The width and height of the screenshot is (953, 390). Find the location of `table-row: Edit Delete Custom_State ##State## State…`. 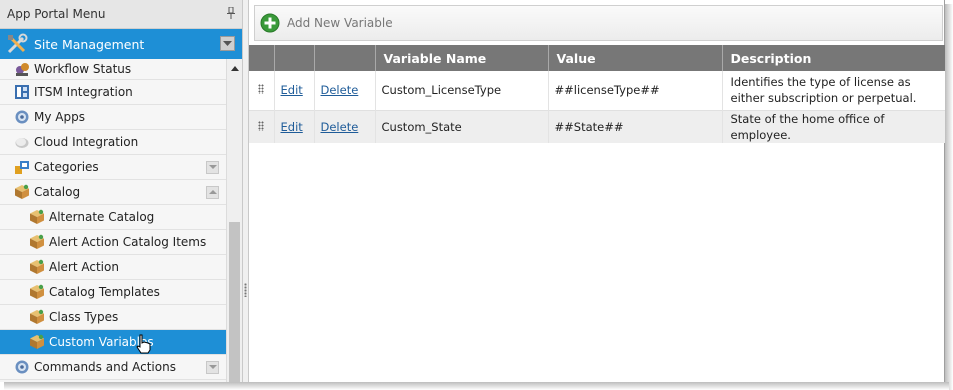

table-row: Edit Delete Custom_State ##State## State… is located at coordinates (597, 126).